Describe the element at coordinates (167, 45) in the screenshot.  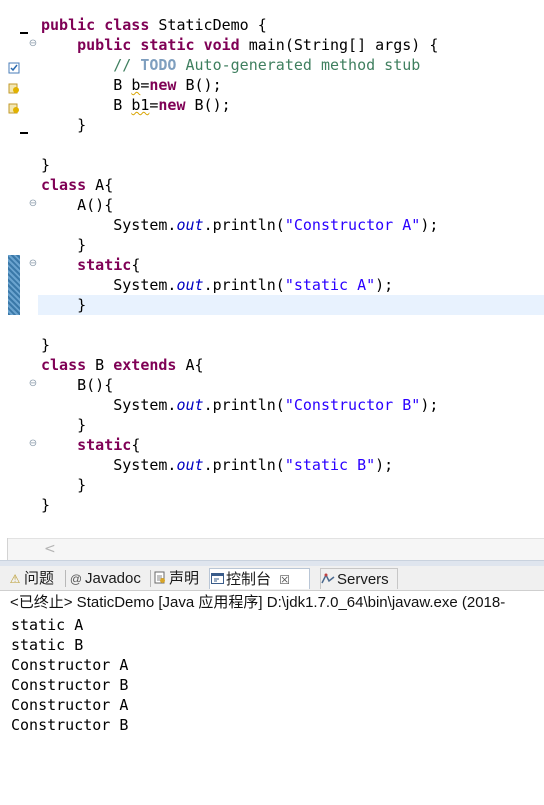
I see `code-token: static` at that location.